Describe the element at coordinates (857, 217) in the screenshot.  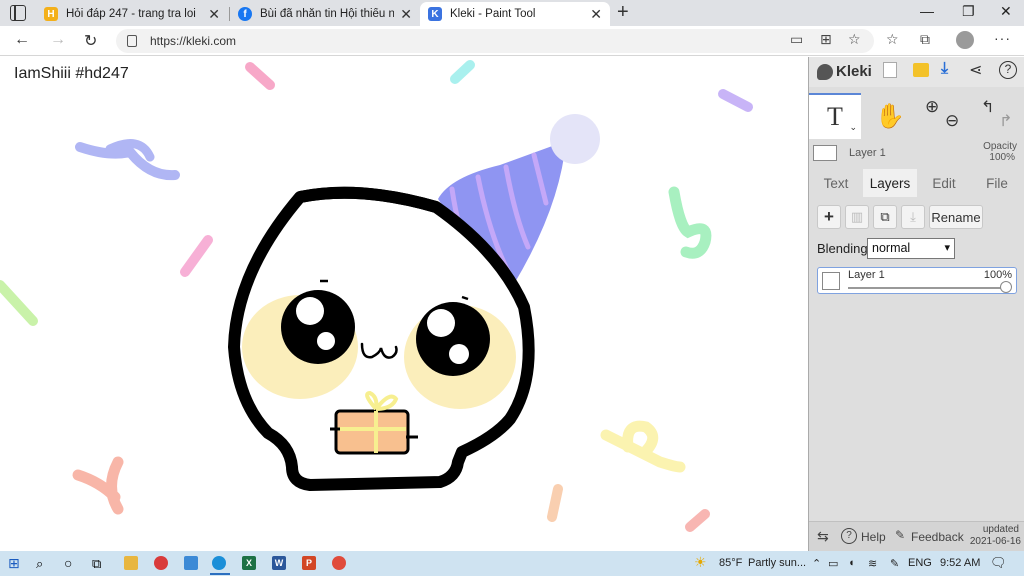
I see `delete-layer-icon: ▥` at that location.